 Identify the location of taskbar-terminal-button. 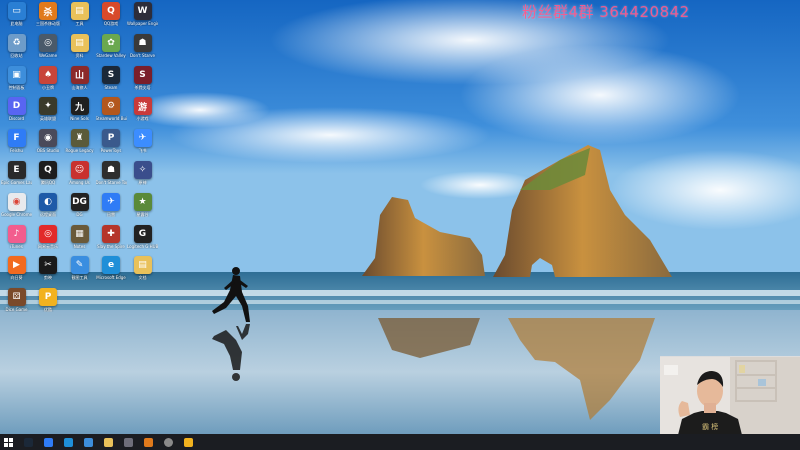
(128, 442).